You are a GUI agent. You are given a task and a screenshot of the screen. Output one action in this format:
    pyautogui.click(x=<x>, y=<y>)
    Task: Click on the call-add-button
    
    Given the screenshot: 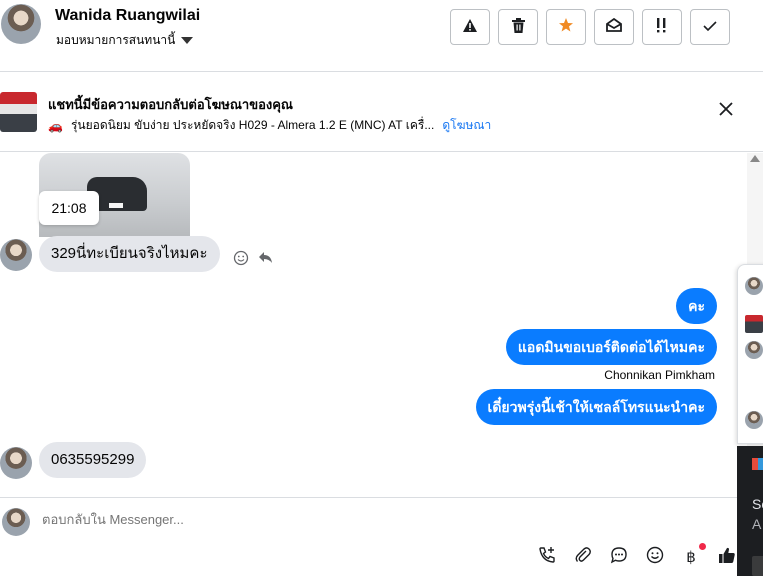 What is the action you would take?
    pyautogui.click(x=547, y=557)
    